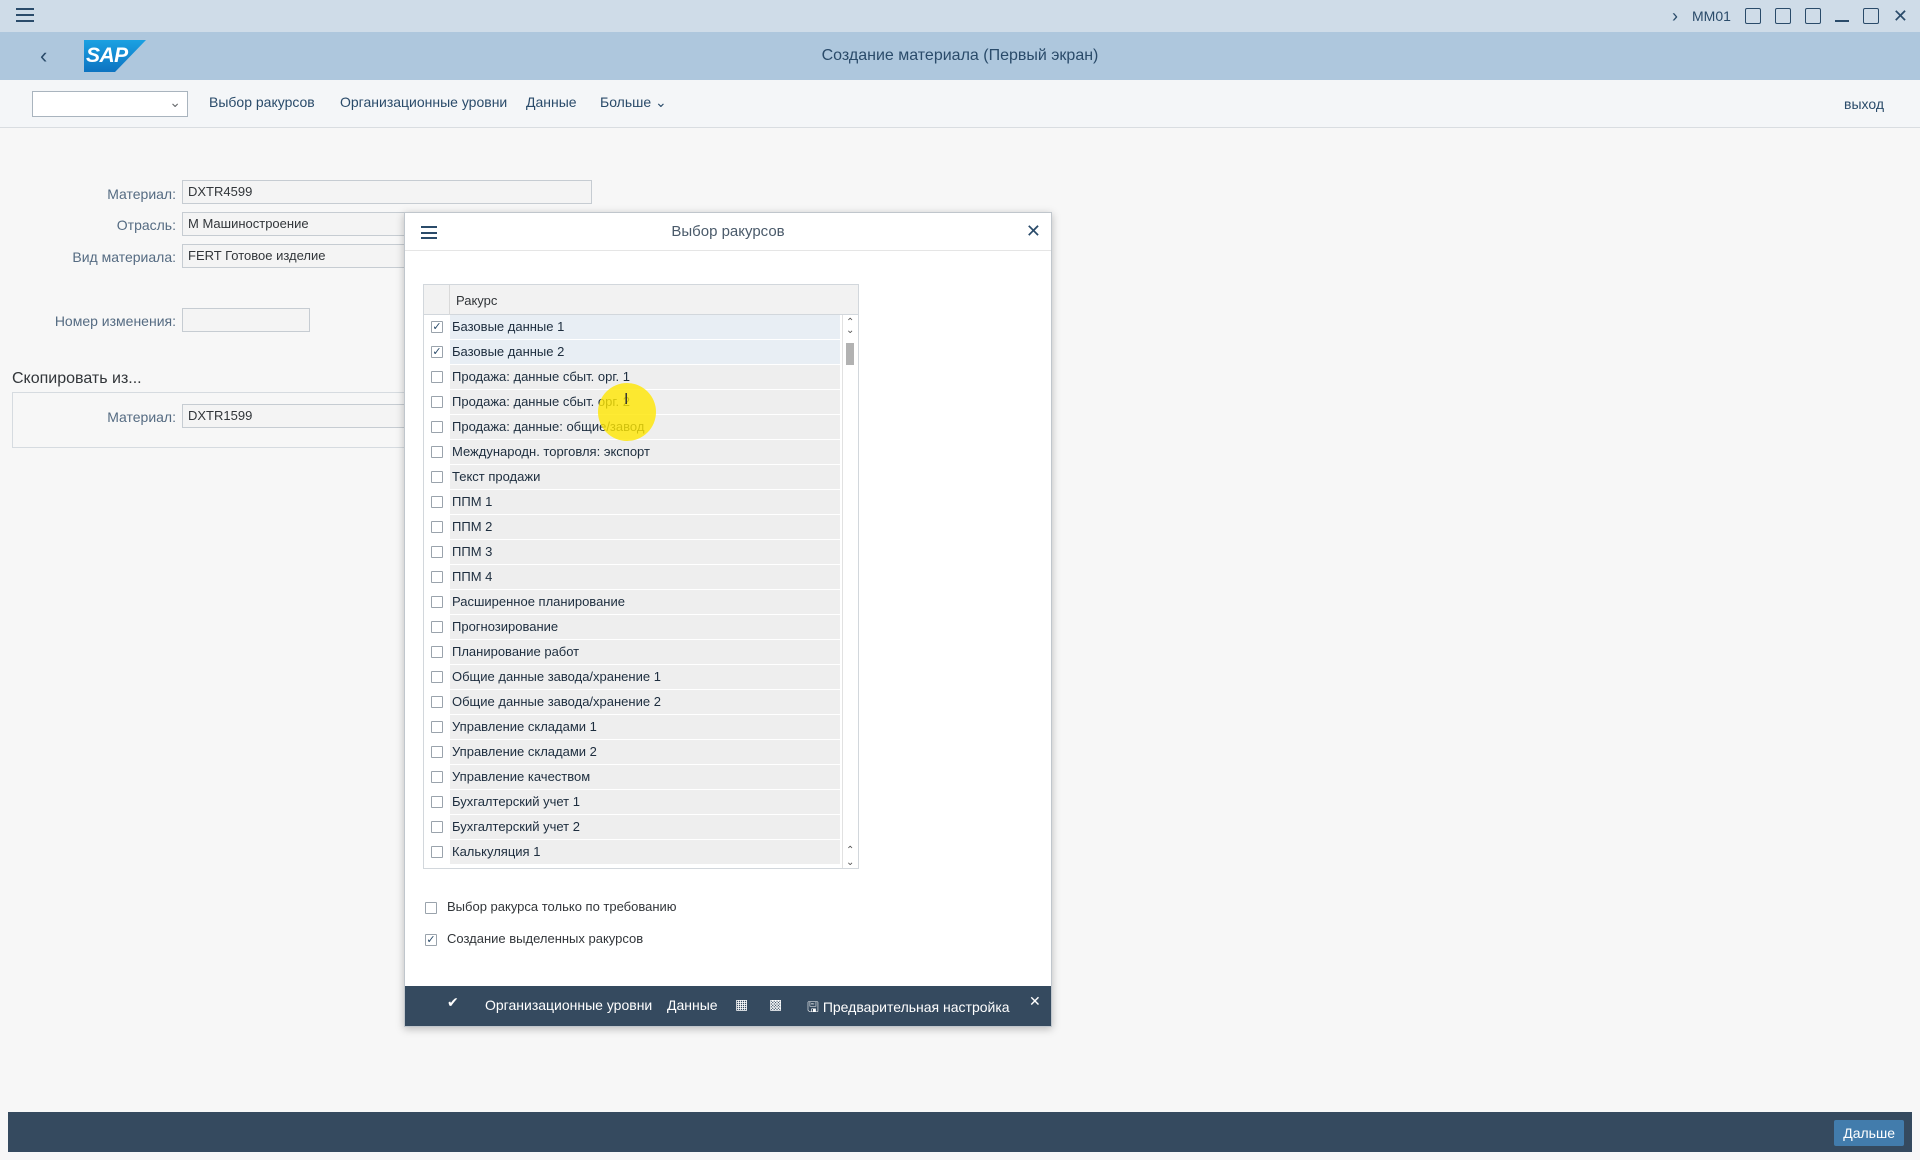 This screenshot has width=1920, height=1160. Describe the element at coordinates (1752, 16) in the screenshot. I see `play-icon` at that location.